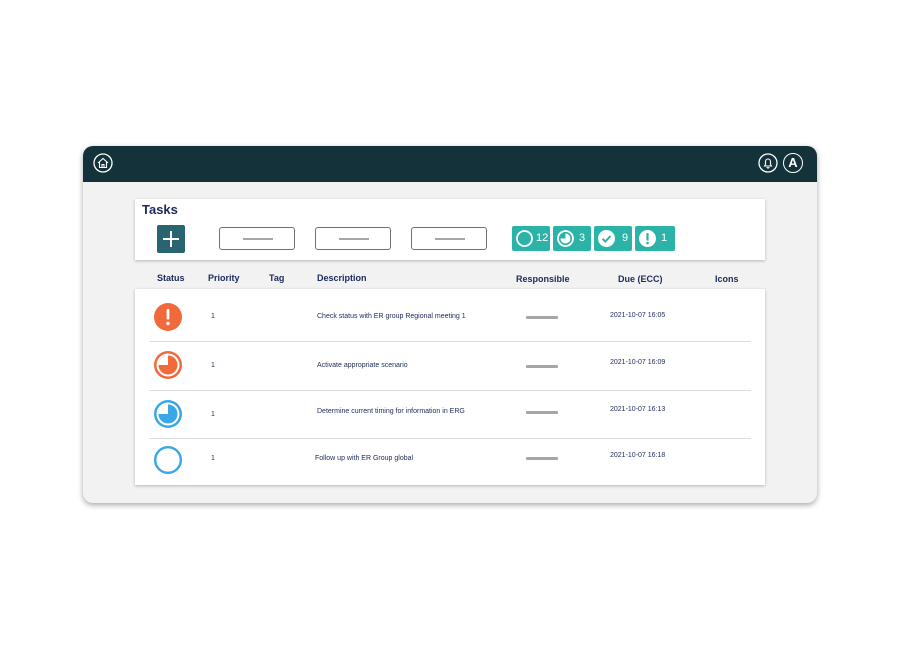 The image size is (900, 650). Describe the element at coordinates (727, 279) in the screenshot. I see `column-header-icons: Icons` at that location.